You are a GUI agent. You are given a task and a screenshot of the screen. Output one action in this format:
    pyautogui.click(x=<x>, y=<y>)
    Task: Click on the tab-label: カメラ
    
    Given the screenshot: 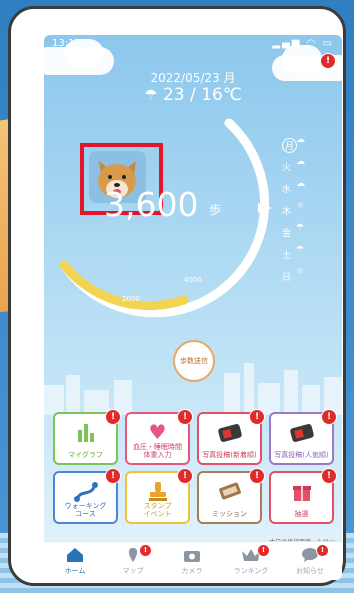 What is the action you would take?
    pyautogui.click(x=192, y=571)
    